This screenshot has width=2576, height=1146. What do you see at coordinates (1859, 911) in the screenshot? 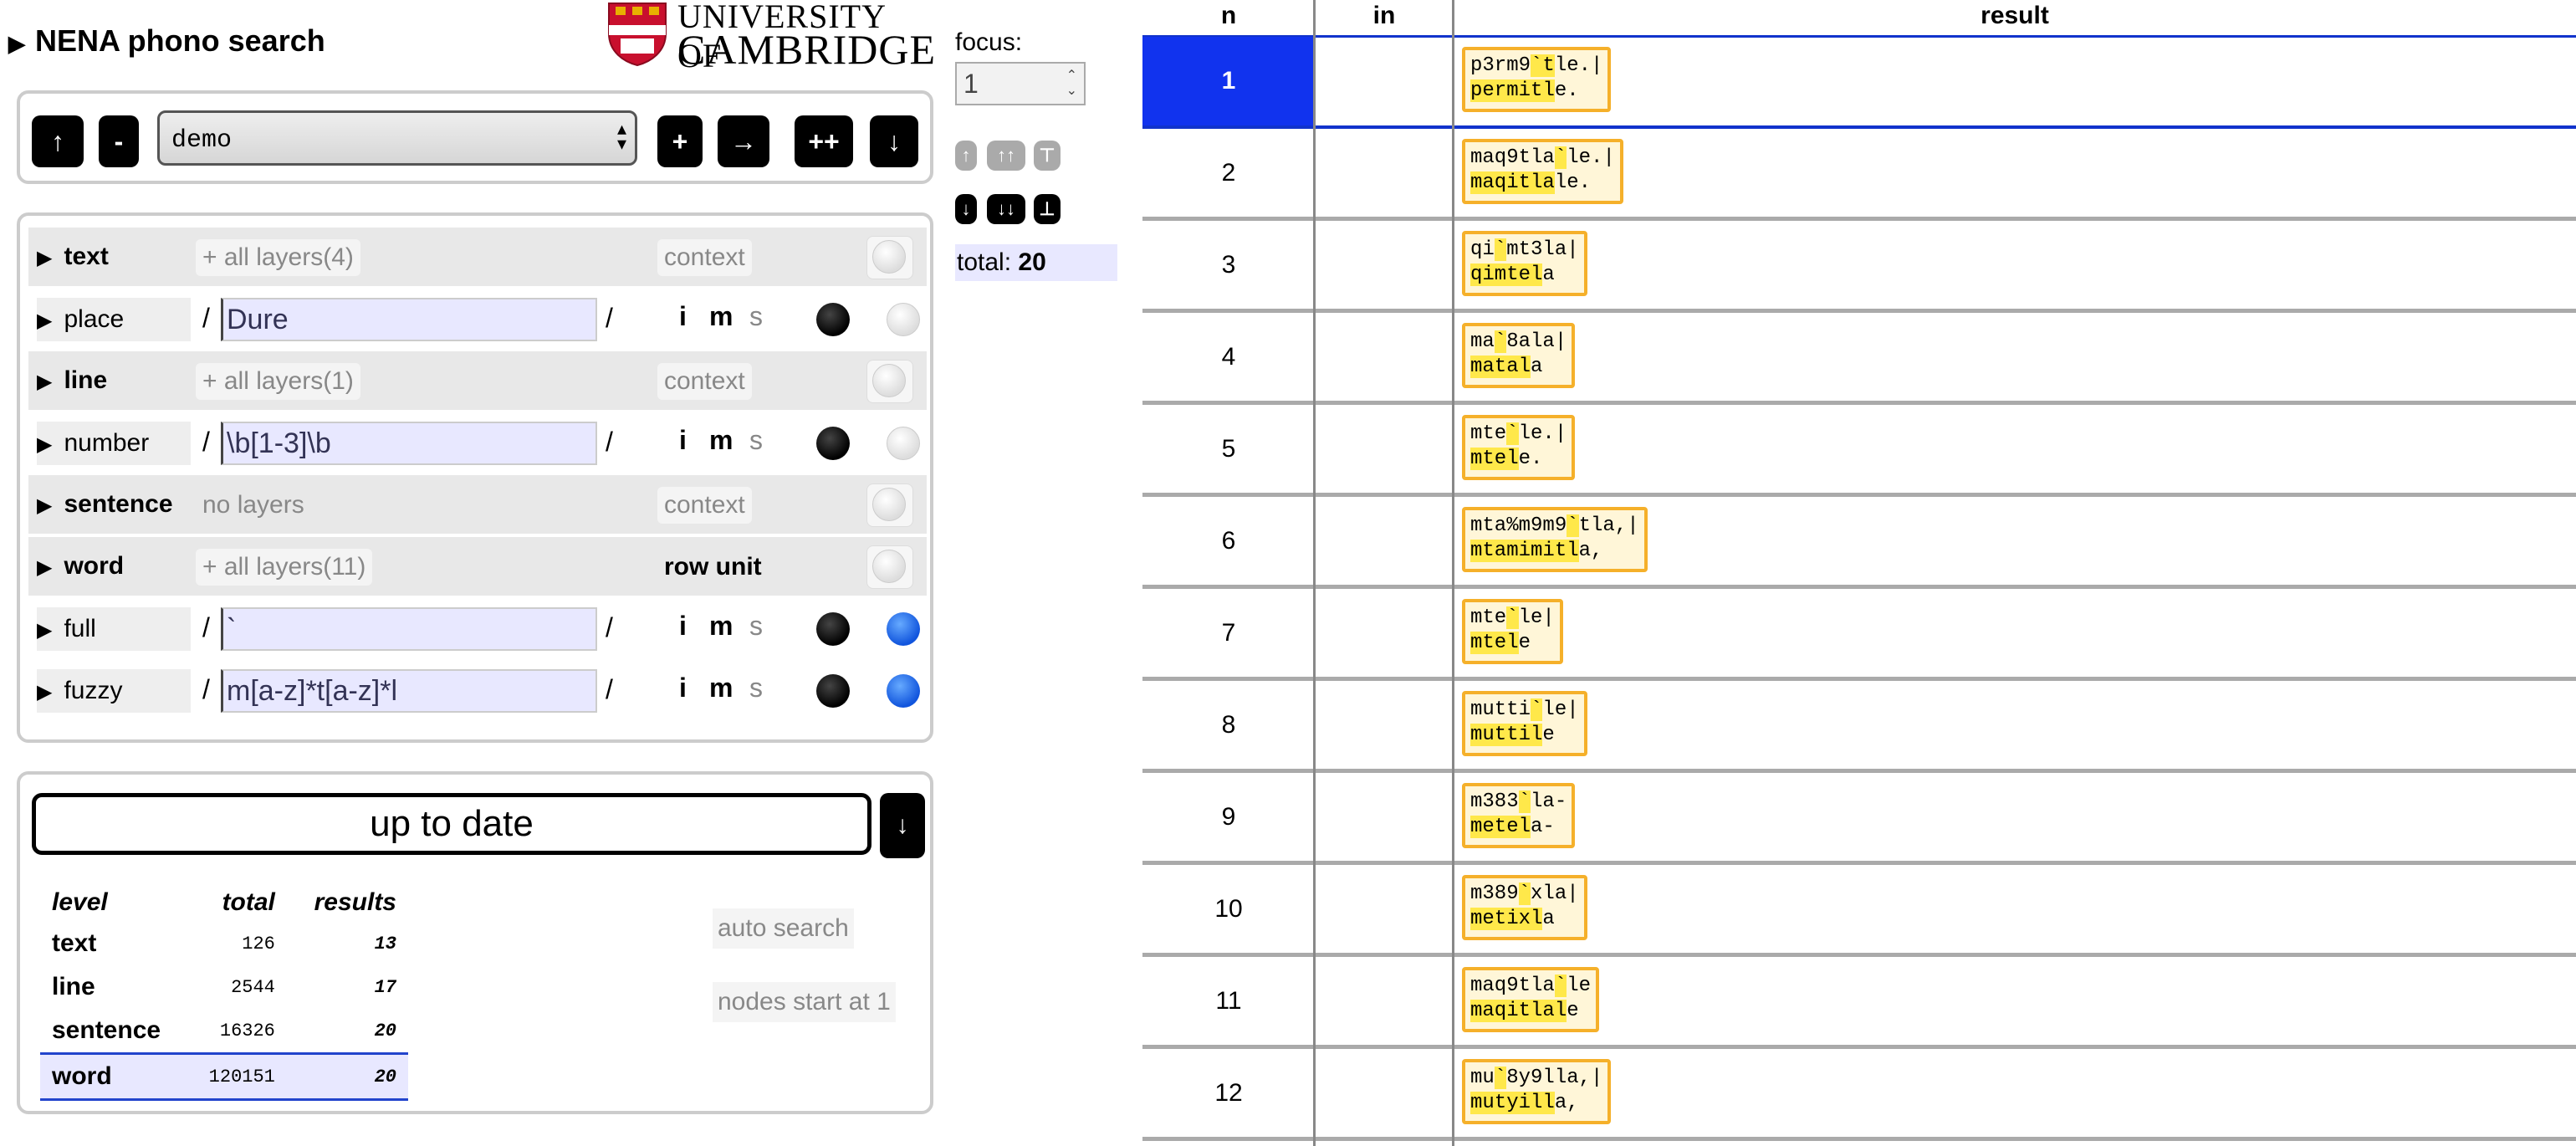
I see `result-row: 10 m389`xla| metixla` at bounding box center [1859, 911].